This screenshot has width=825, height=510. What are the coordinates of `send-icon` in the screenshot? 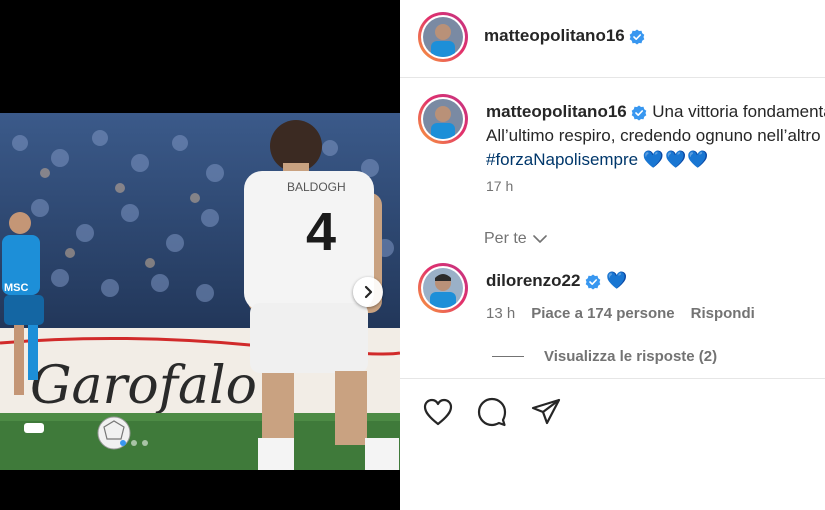 It's located at (546, 411).